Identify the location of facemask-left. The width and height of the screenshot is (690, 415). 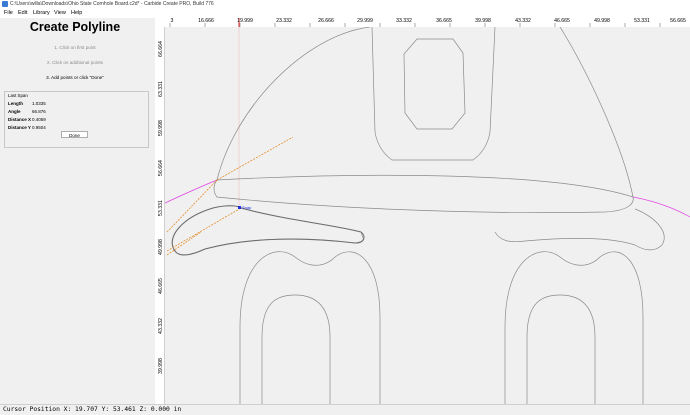
(268, 230).